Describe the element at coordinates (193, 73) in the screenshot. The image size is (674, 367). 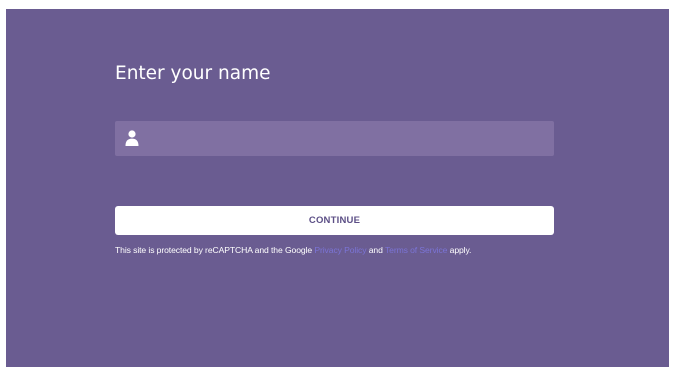
I see `page-title: Enter your name` at that location.